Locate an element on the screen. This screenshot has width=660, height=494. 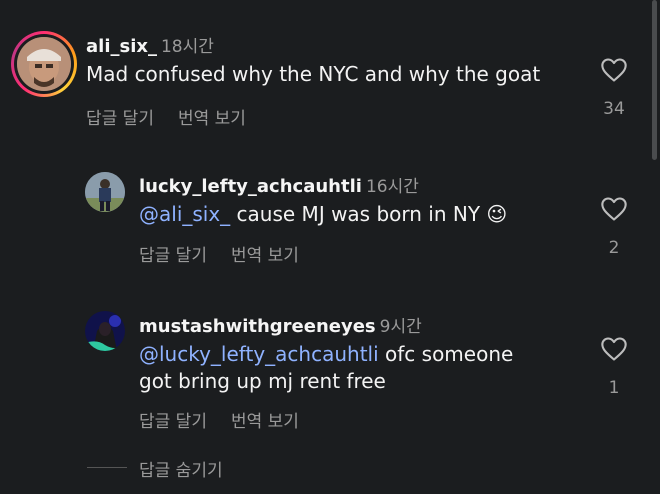
scrollbar is located at coordinates (654, 80).